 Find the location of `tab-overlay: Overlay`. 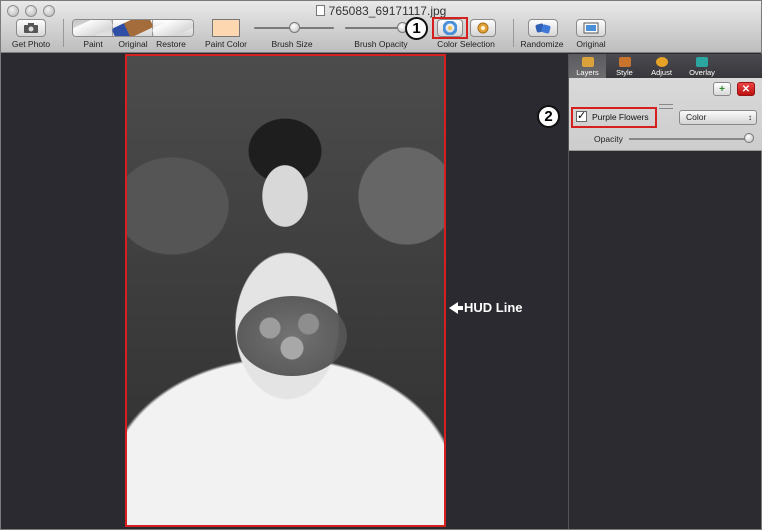

tab-overlay: Overlay is located at coordinates (702, 66).